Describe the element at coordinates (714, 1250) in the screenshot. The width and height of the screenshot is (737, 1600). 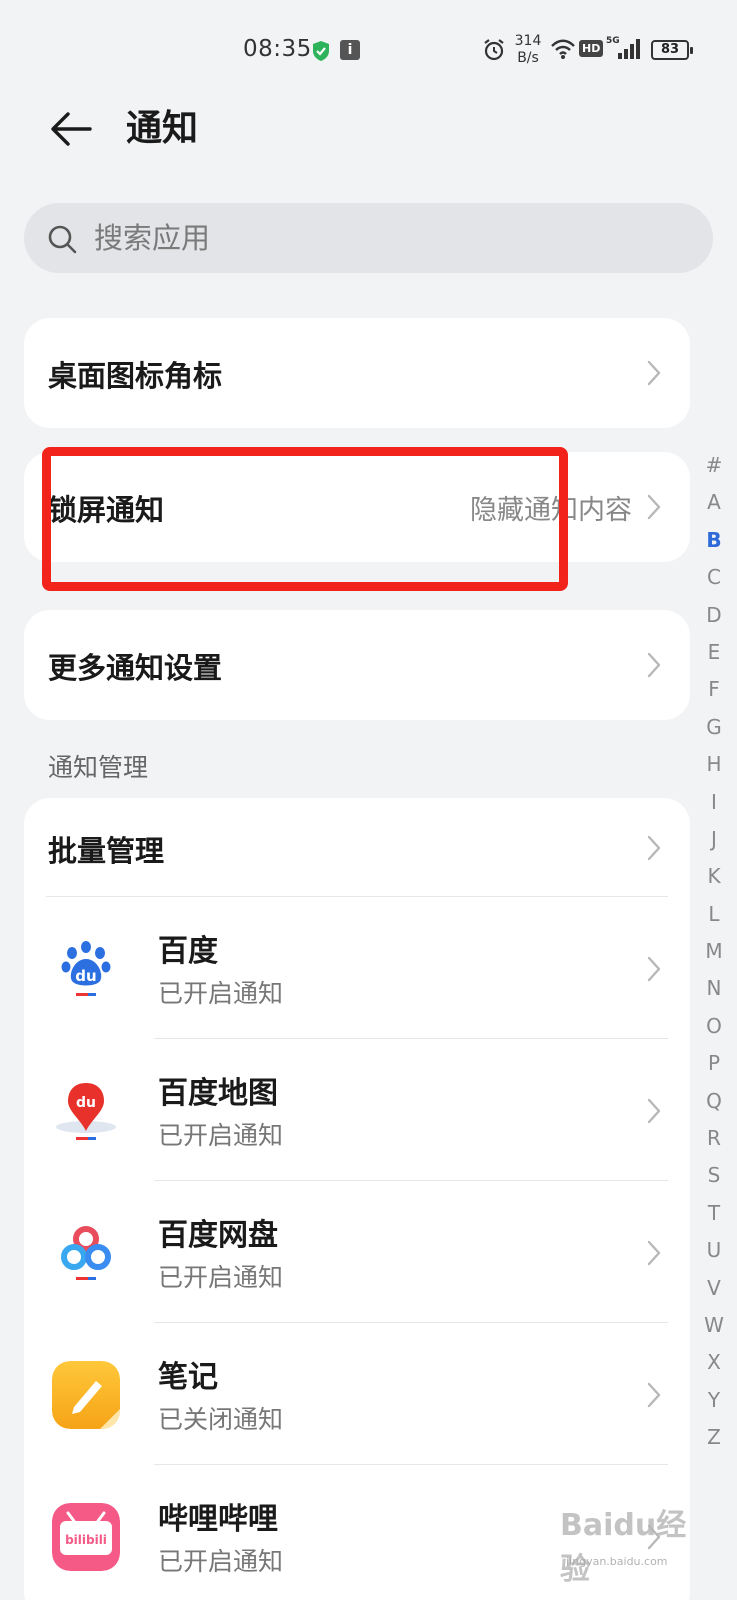
I see `alphabet-index-item: U` at that location.